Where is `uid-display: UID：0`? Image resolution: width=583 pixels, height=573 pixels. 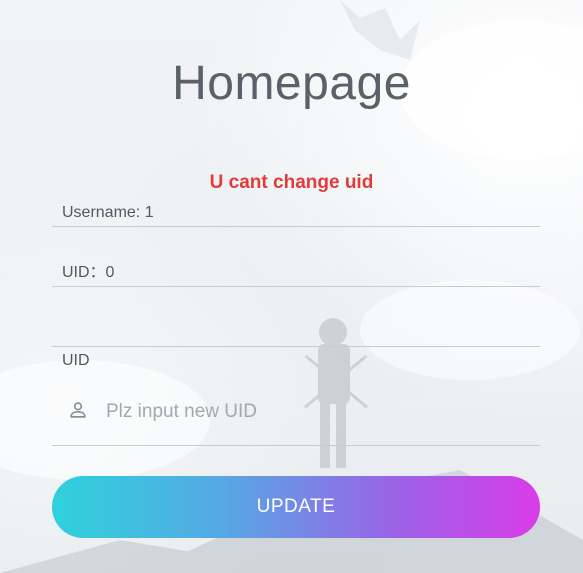 uid-display: UID：0 is located at coordinates (296, 271).